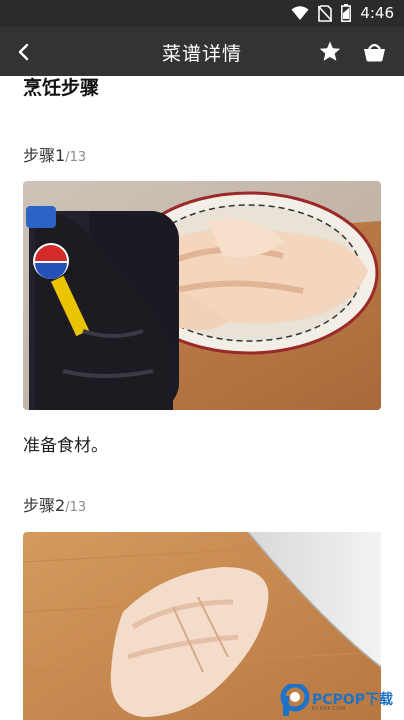 The image size is (404, 720). What do you see at coordinates (377, 13) in the screenshot?
I see `status-time: 4:46` at bounding box center [377, 13].